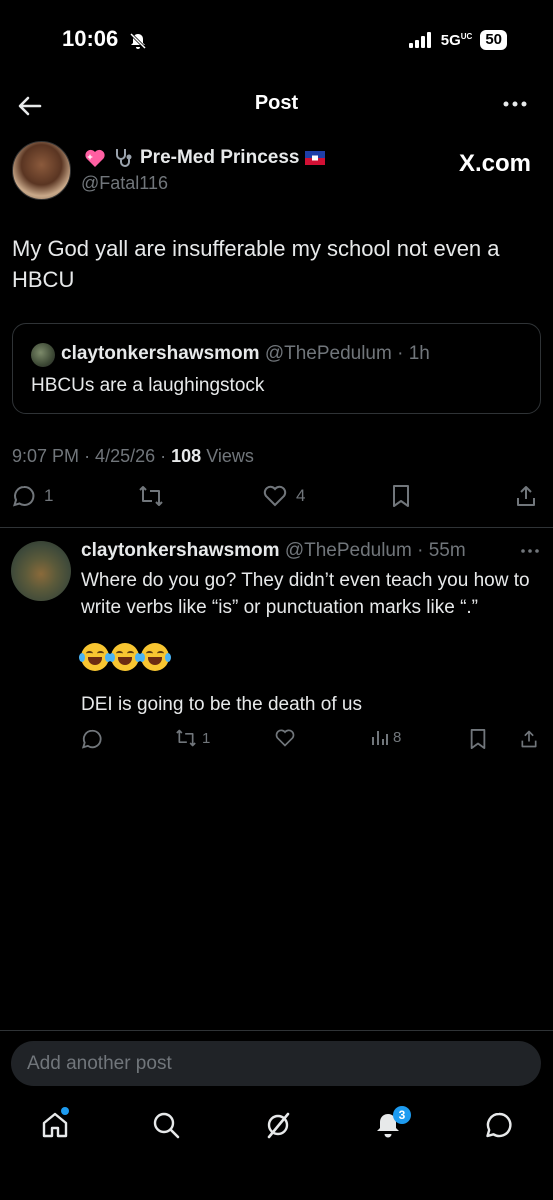 The height and width of the screenshot is (1200, 553). What do you see at coordinates (186, 456) in the screenshot?
I see `views-count: 108` at bounding box center [186, 456].